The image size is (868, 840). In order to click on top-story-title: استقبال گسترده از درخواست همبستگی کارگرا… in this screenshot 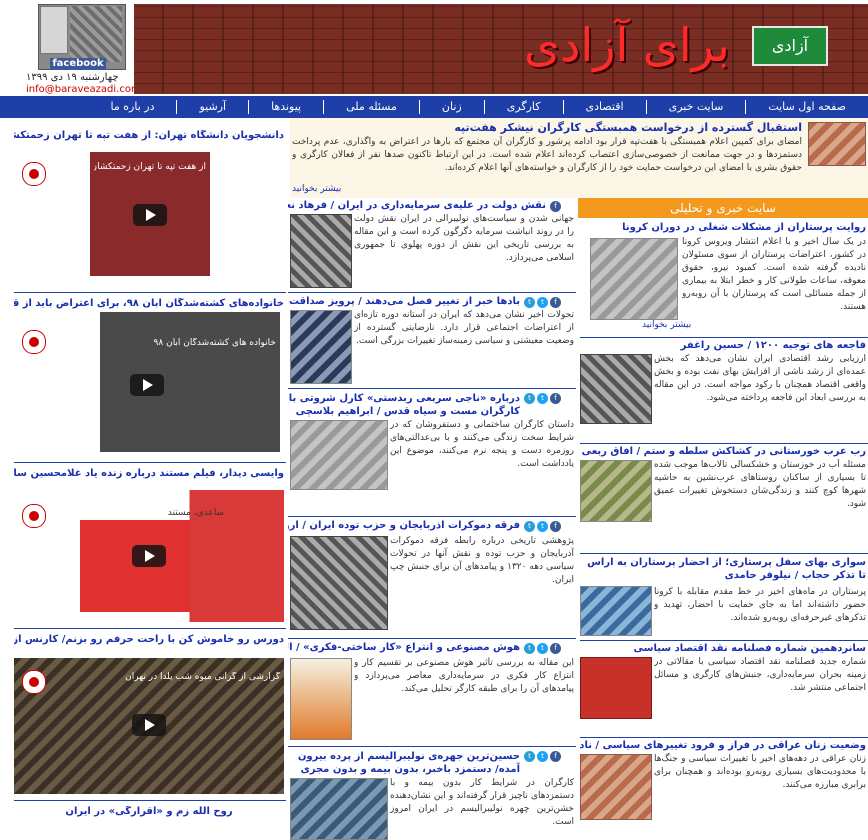, I will do `click(546, 127)`.